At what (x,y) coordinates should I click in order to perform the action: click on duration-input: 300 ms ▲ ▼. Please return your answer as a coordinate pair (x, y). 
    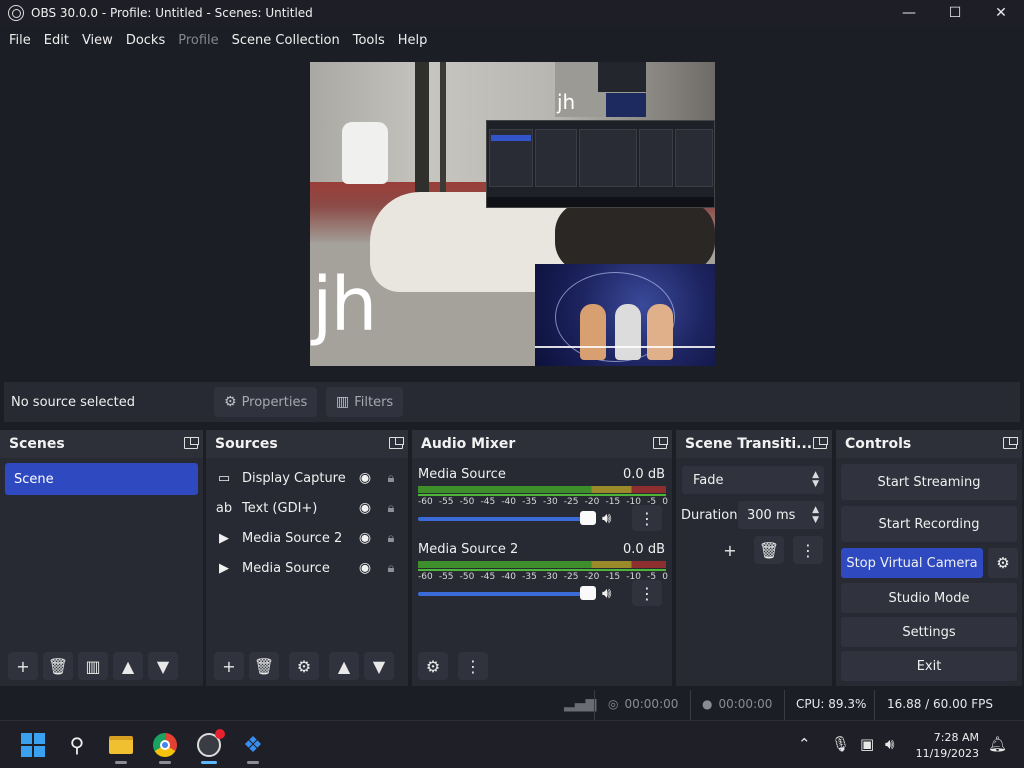
    Looking at the image, I should click on (781, 515).